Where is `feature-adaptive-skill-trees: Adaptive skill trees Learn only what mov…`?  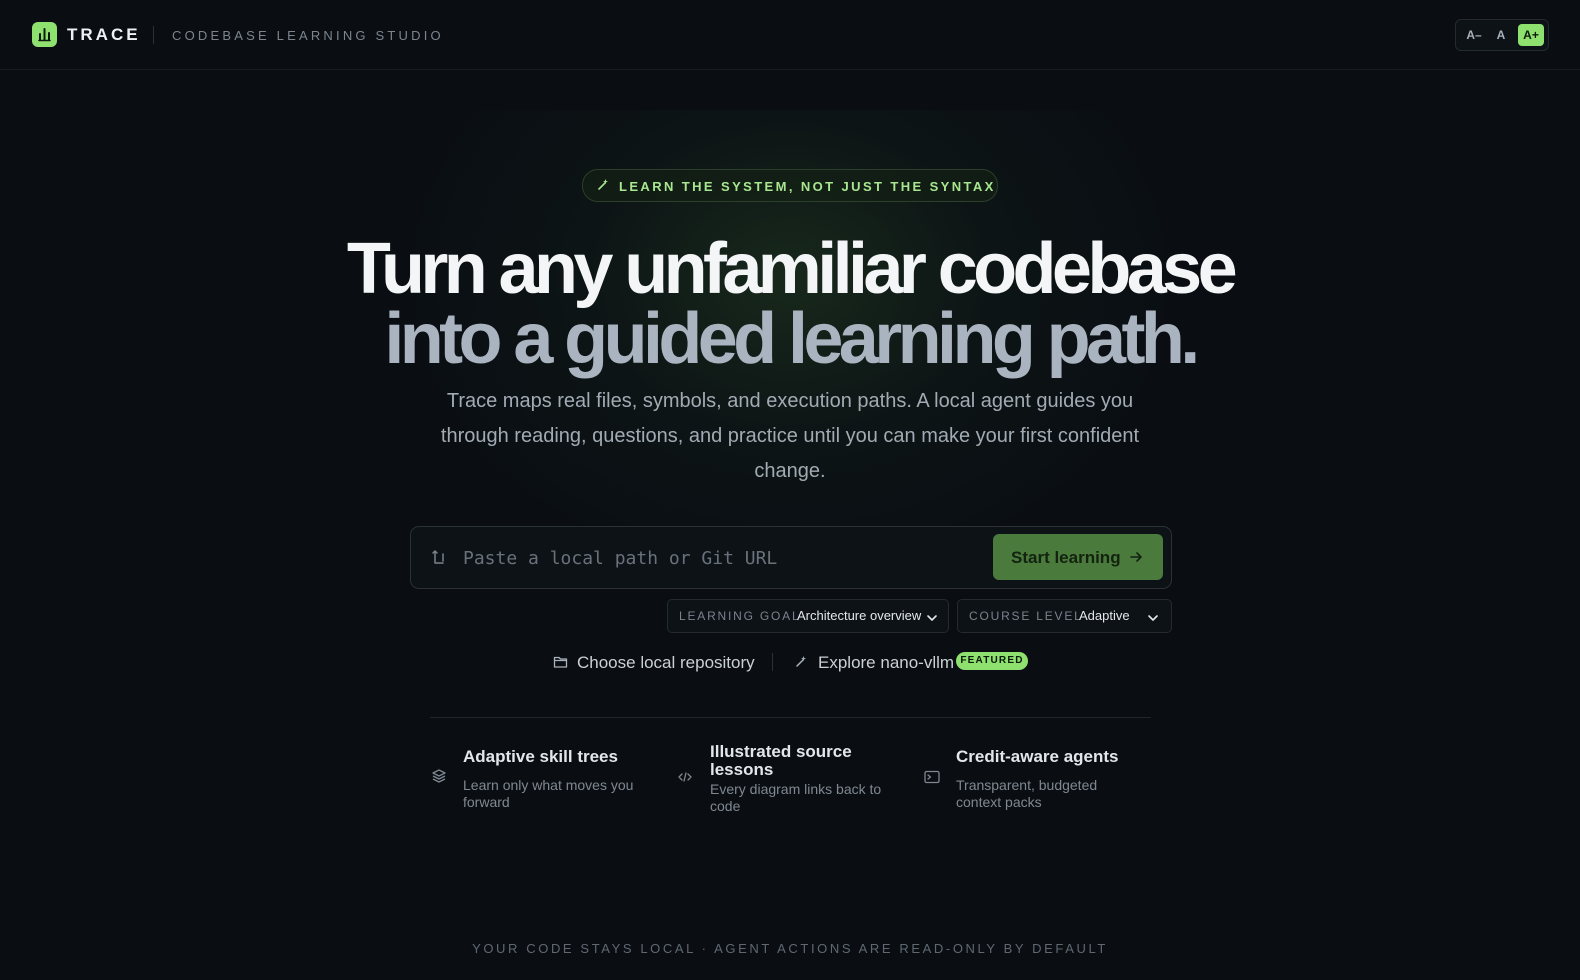
feature-adaptive-skill-trees: Adaptive skill trees Learn only what mov… is located at coordinates (546, 783).